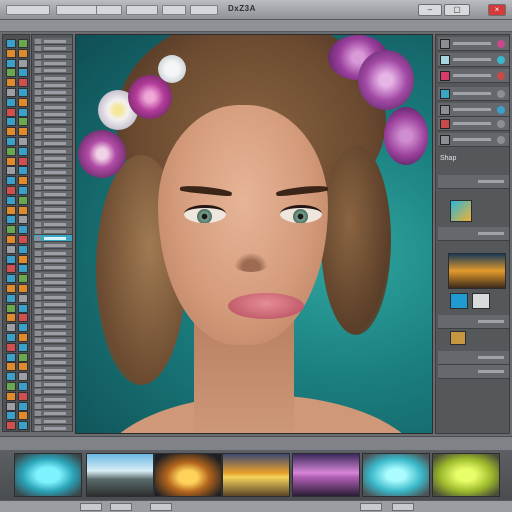 The height and width of the screenshot is (512, 512). What do you see at coordinates (430, 10) in the screenshot?
I see `minimize-button: –` at bounding box center [430, 10].